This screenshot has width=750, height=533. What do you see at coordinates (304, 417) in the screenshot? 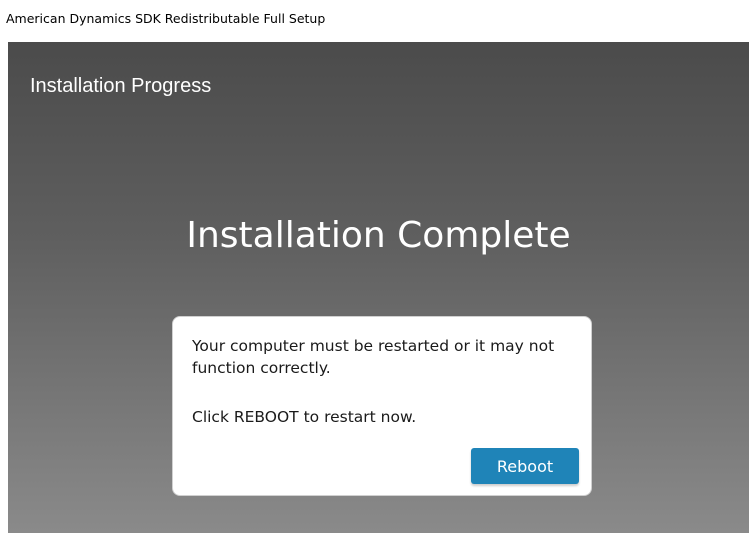
I see `dialog-instruction: Click REBOOT to restart now.` at bounding box center [304, 417].